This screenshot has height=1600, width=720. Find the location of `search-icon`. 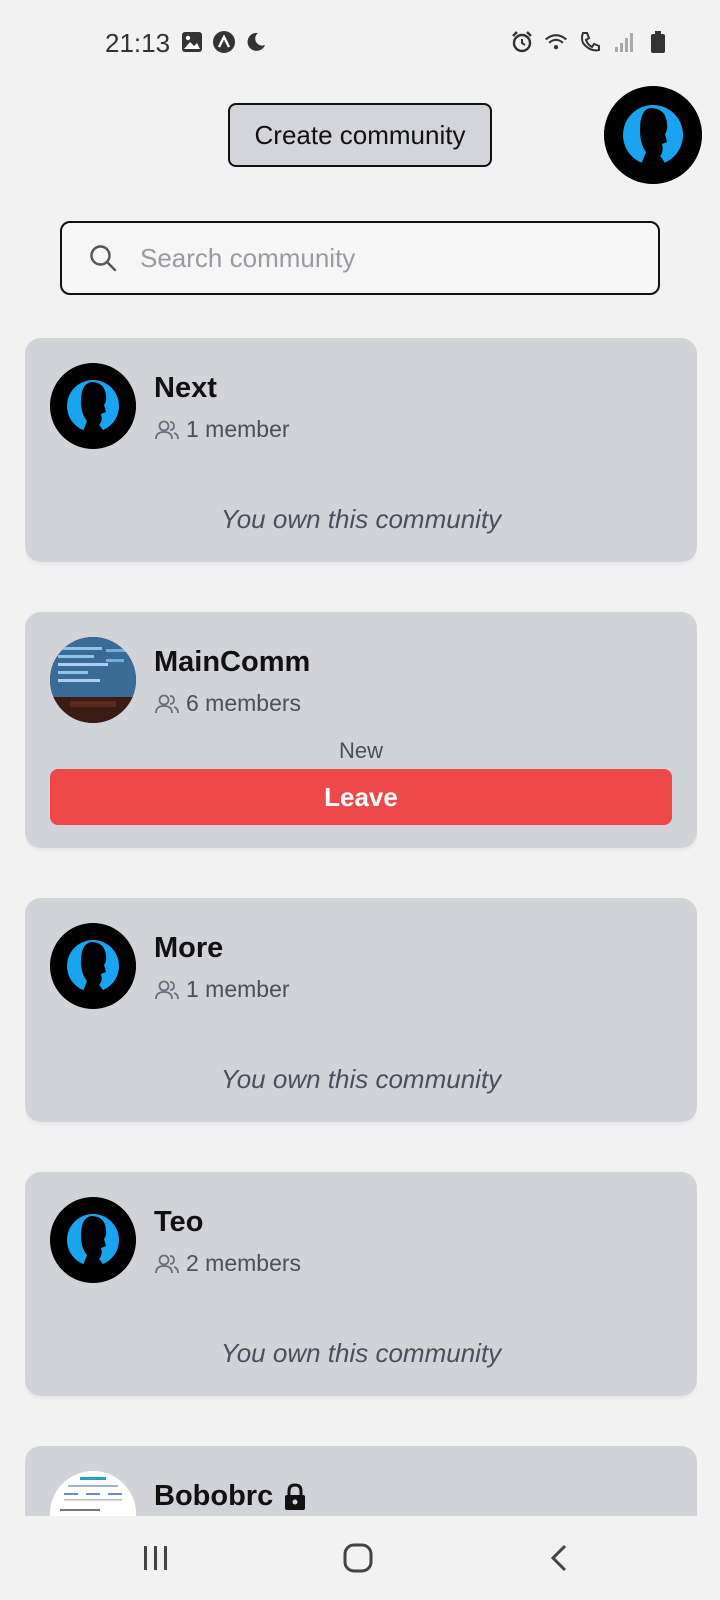

search-icon is located at coordinates (103, 258).